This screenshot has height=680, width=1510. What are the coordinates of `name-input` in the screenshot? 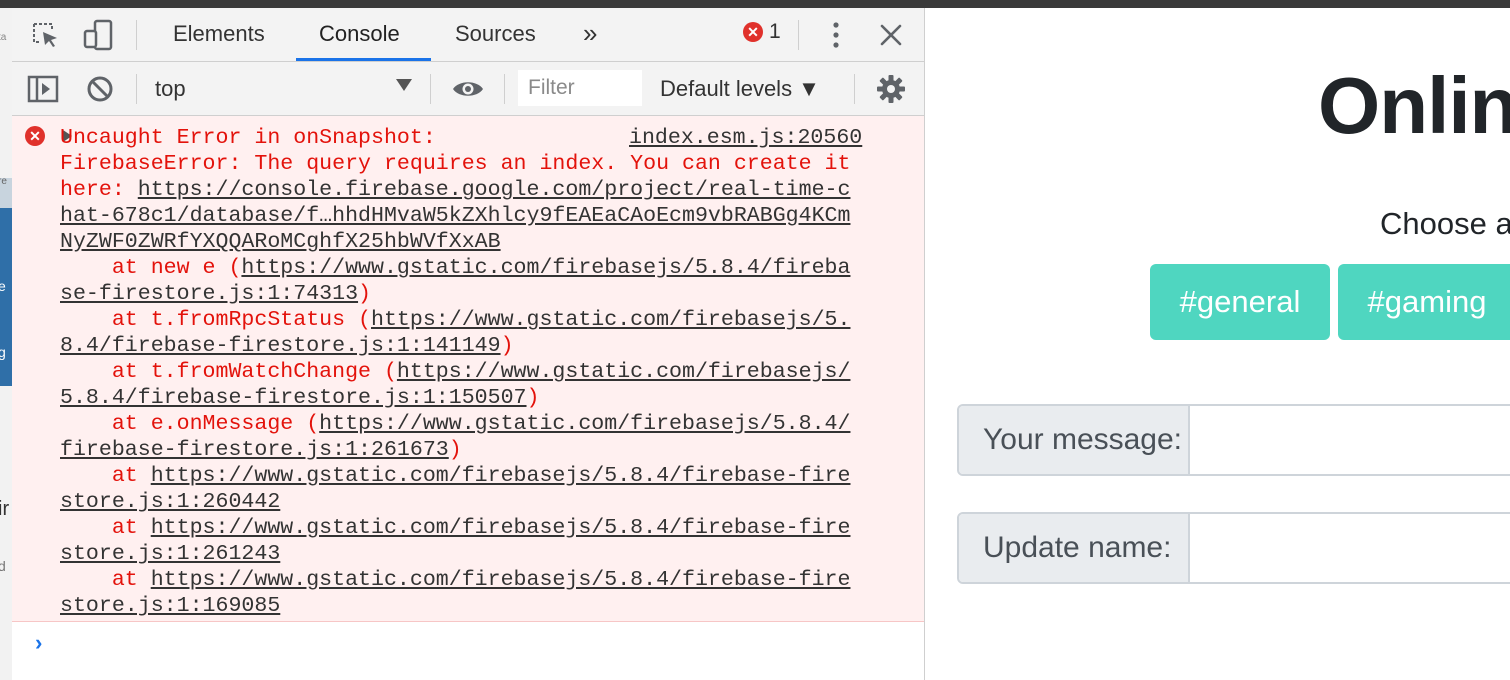 It's located at (1350, 548).